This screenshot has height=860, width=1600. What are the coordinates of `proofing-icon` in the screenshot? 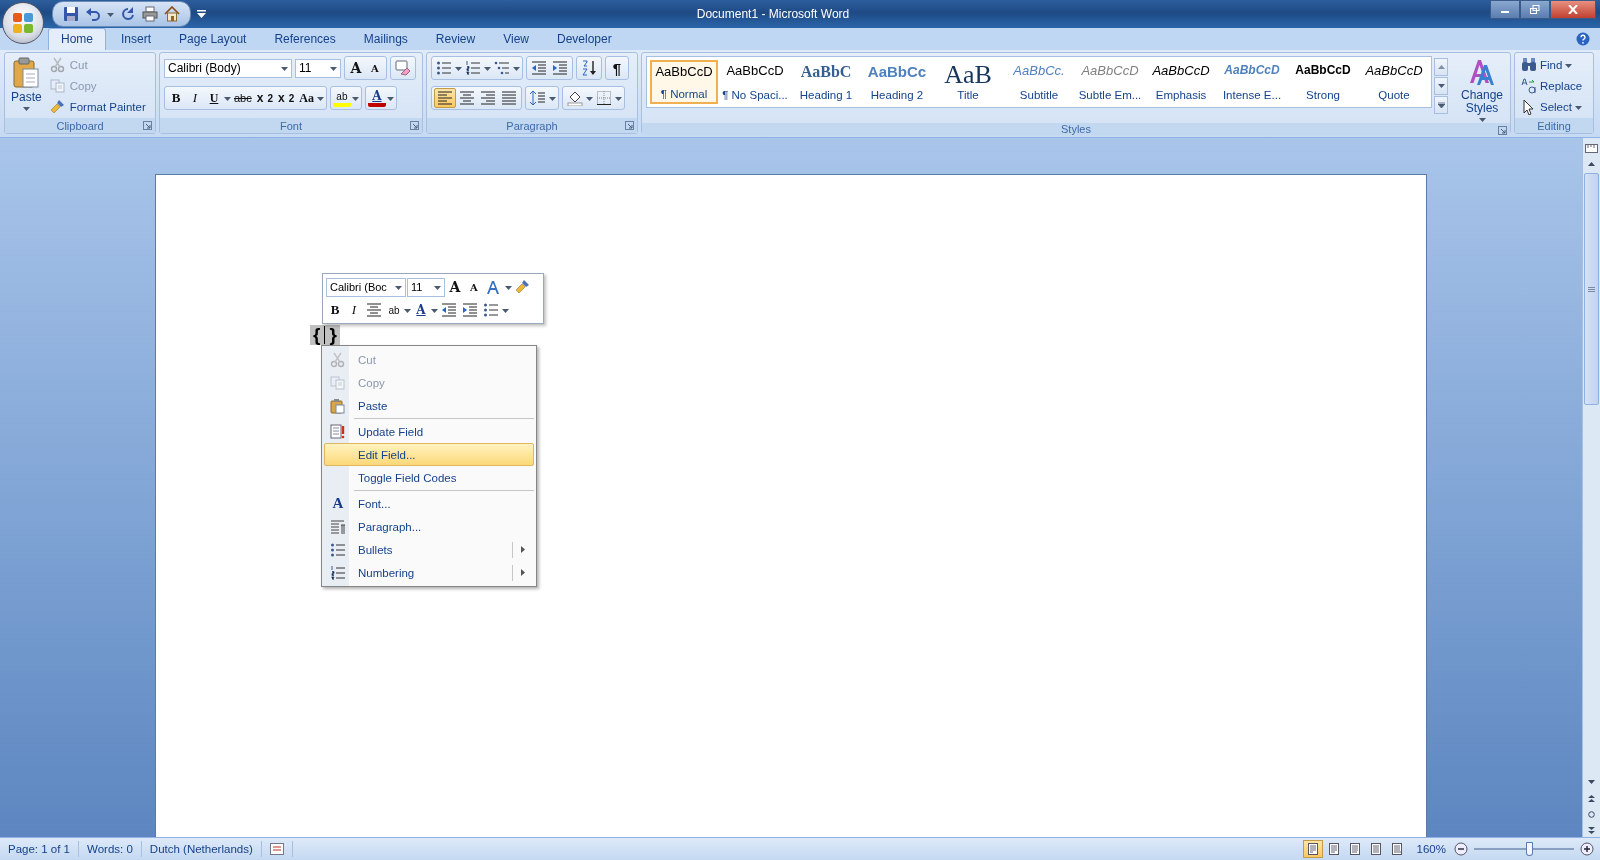 It's located at (276, 849).